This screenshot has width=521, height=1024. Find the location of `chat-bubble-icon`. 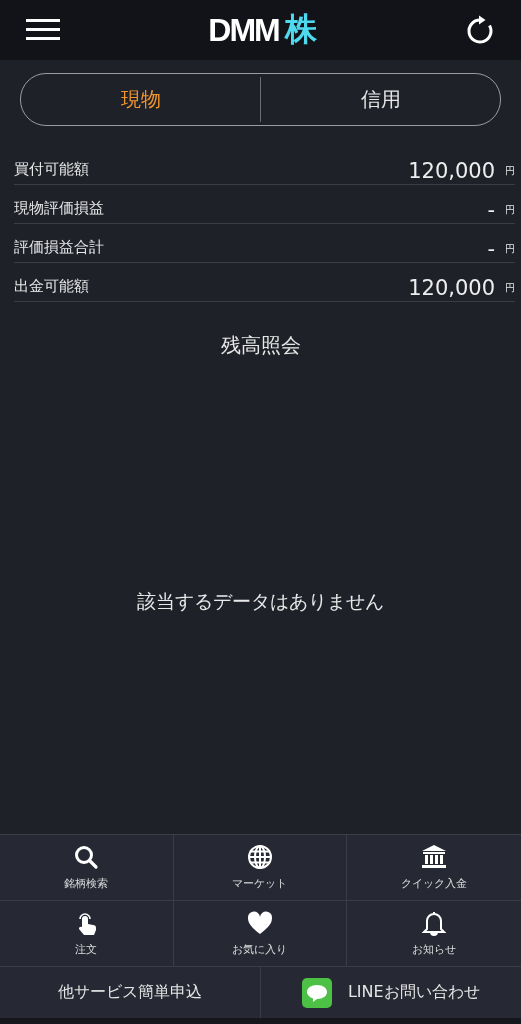

chat-bubble-icon is located at coordinates (316, 992).